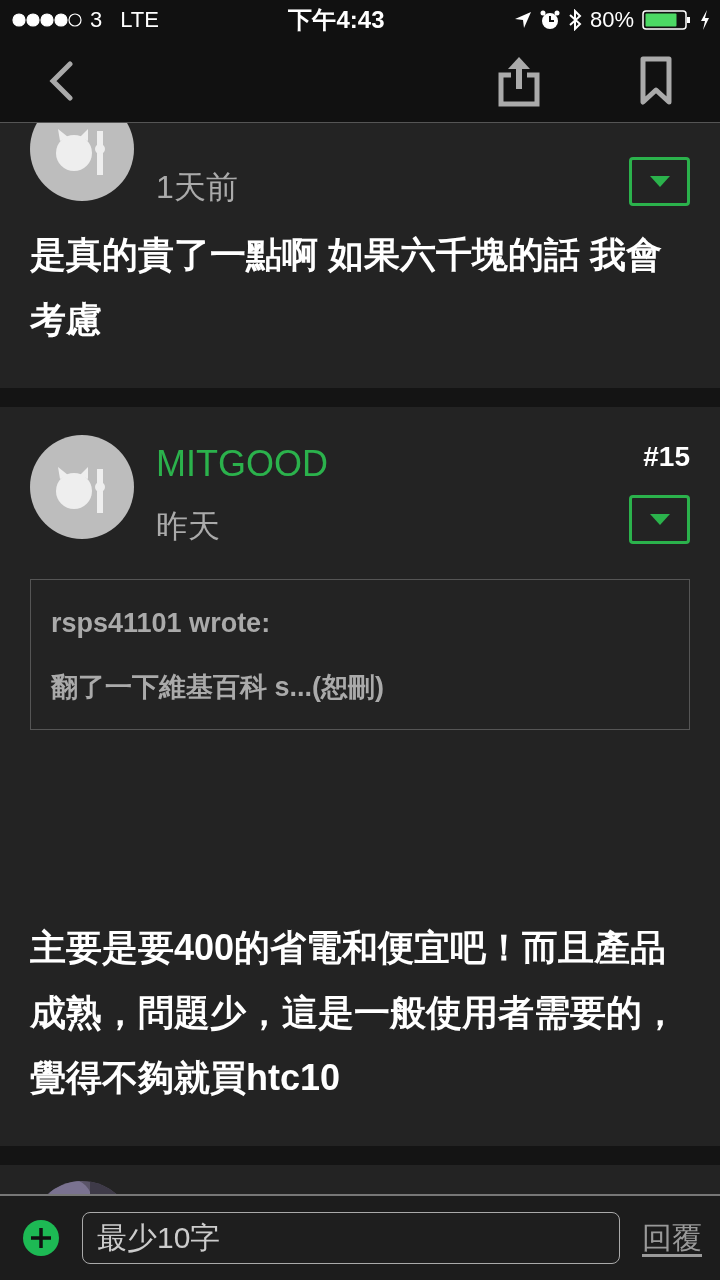 This screenshot has width=720, height=1280. Describe the element at coordinates (346, 288) in the screenshot. I see `post-body: 是真的貴了一點啊 如果六千塊的話 我會考慮` at that location.